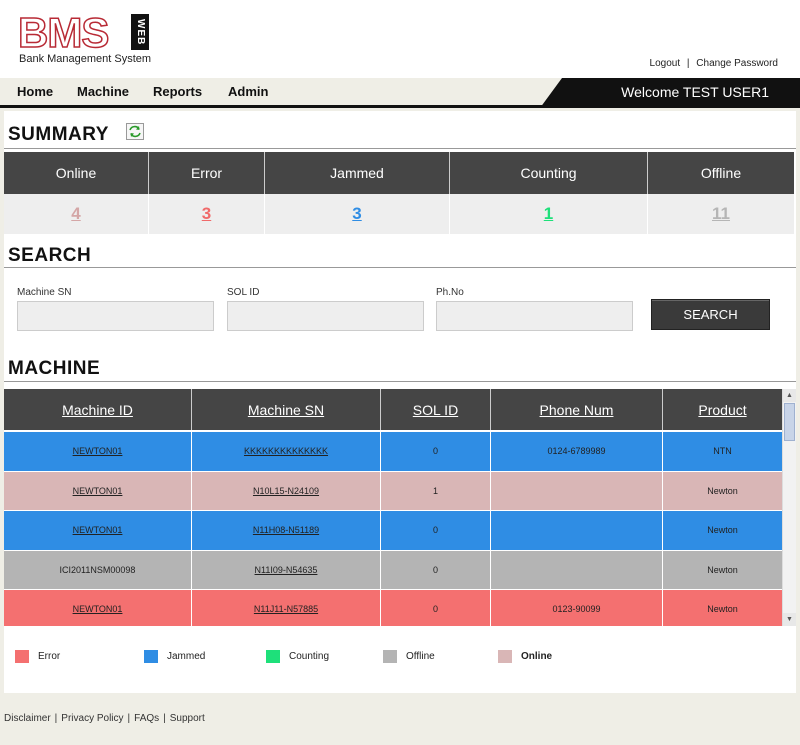 The width and height of the screenshot is (800, 745). What do you see at coordinates (58, 134) in the screenshot?
I see `summary-title: SUMMARY` at bounding box center [58, 134].